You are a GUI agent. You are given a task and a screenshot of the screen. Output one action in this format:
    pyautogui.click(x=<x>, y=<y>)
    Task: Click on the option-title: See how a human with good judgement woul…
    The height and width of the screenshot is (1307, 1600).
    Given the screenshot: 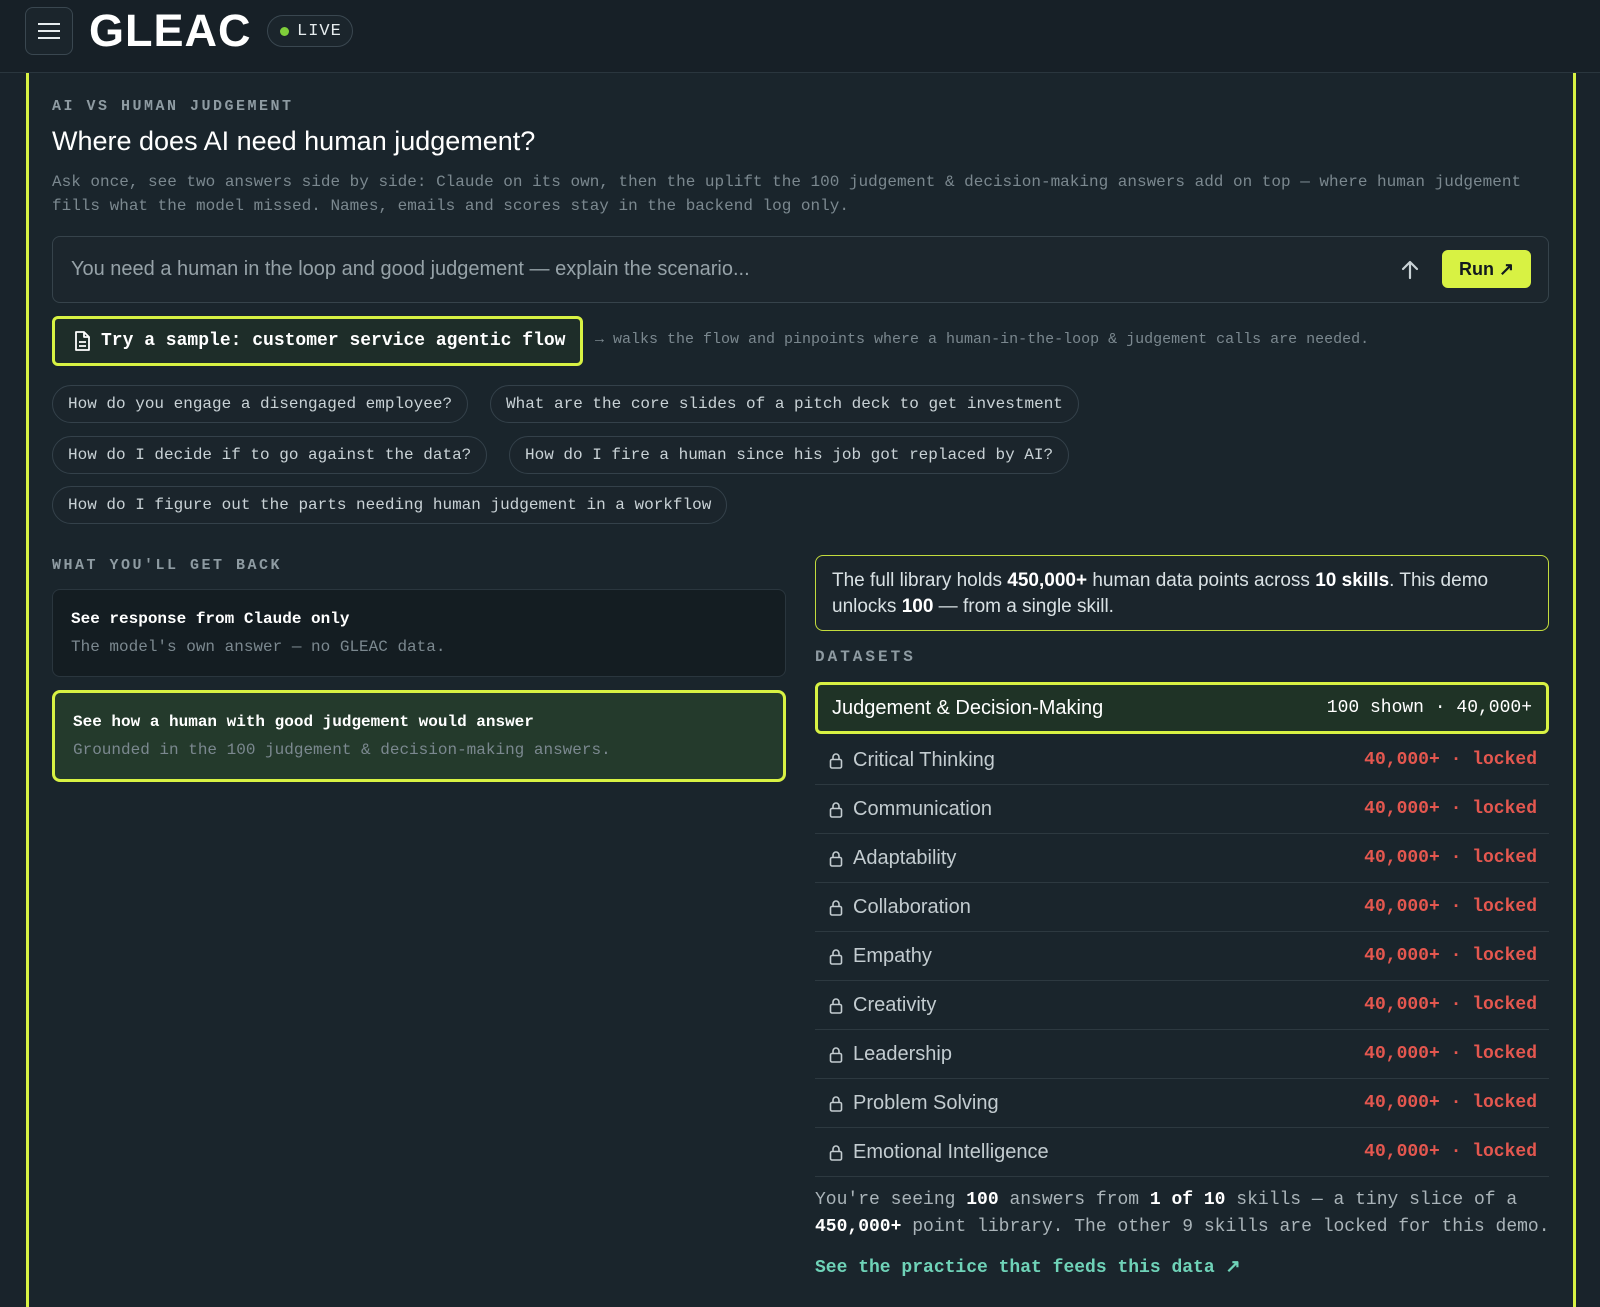 What is the action you would take?
    pyautogui.click(x=303, y=722)
    